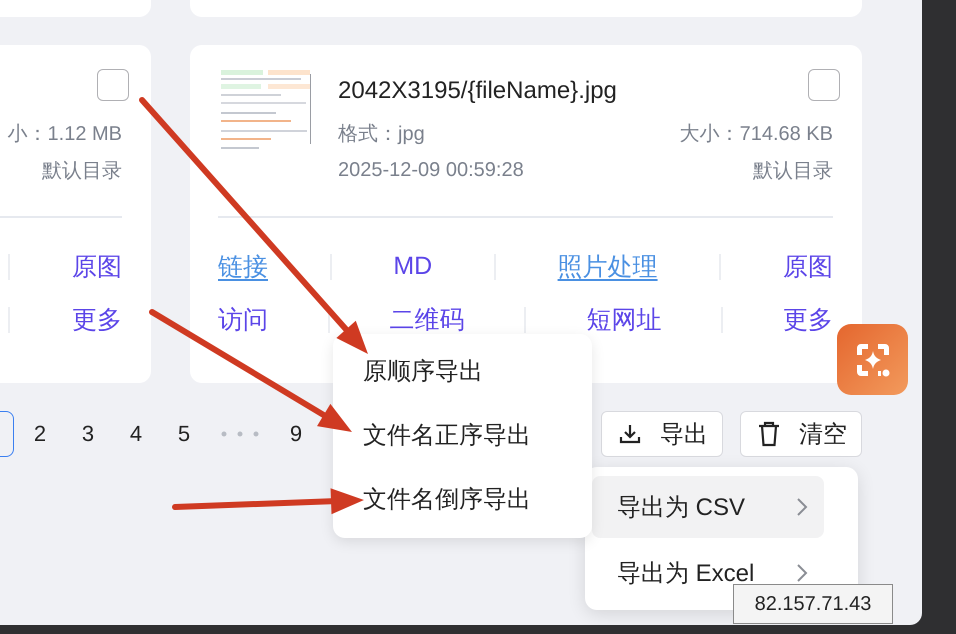  Describe the element at coordinates (184, 434) in the screenshot. I see `page-button: 5` at that location.